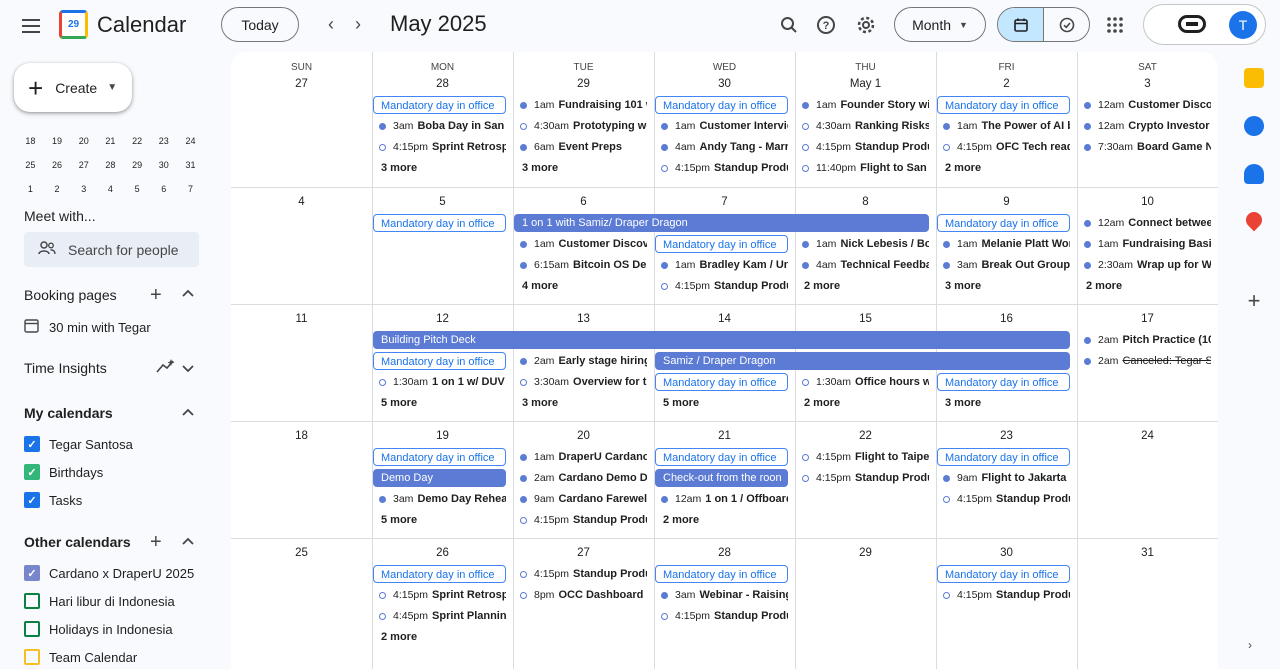 This screenshot has height=669, width=1280. What do you see at coordinates (1003, 126) in the screenshot?
I see `timed-event: 1amThe Power of AI by` at bounding box center [1003, 126].